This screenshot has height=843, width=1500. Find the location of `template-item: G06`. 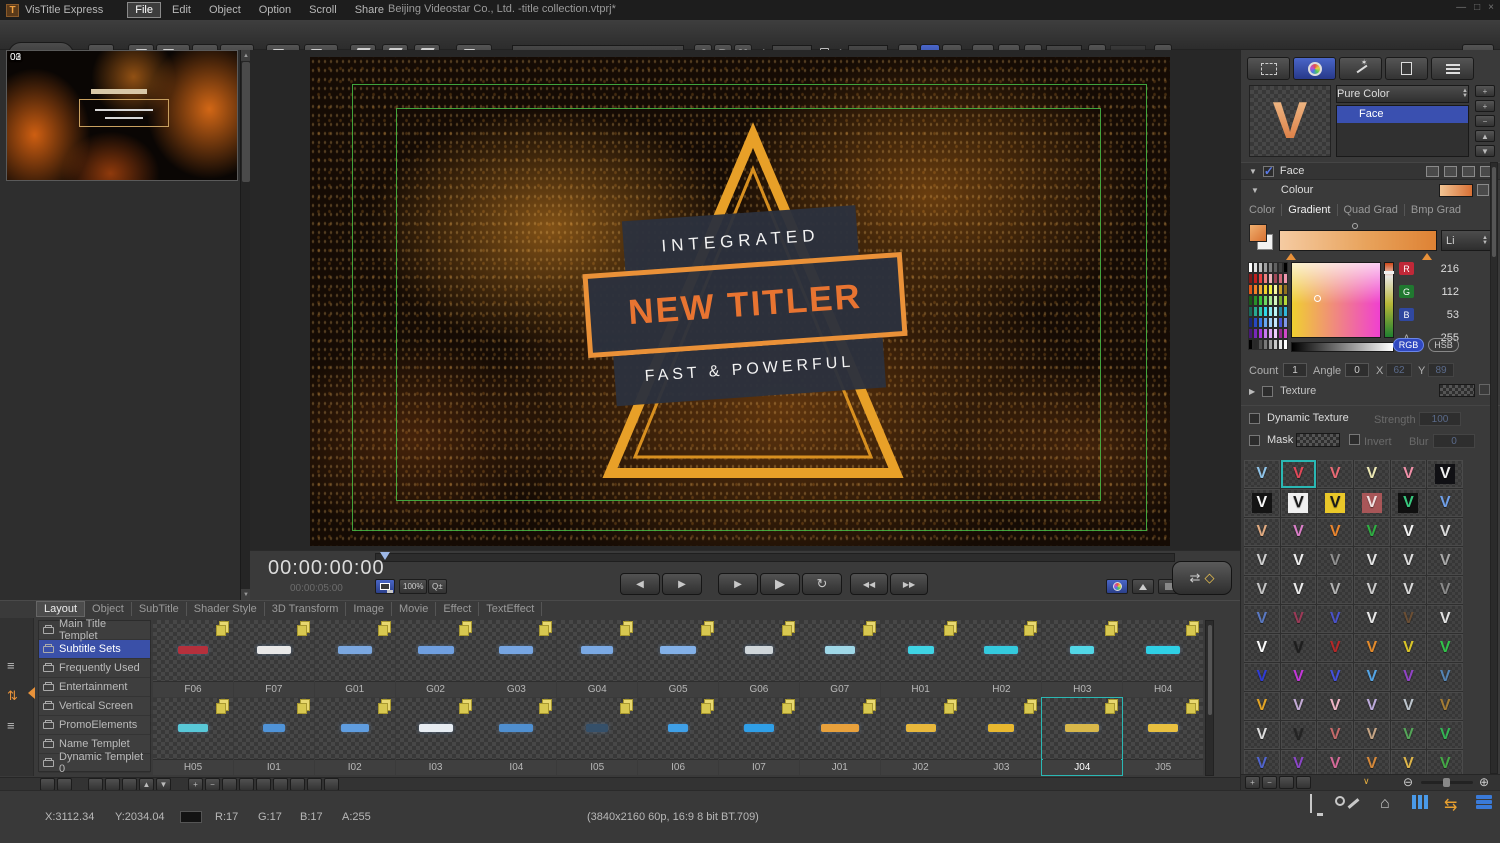

template-item: G06 is located at coordinates (758, 658).